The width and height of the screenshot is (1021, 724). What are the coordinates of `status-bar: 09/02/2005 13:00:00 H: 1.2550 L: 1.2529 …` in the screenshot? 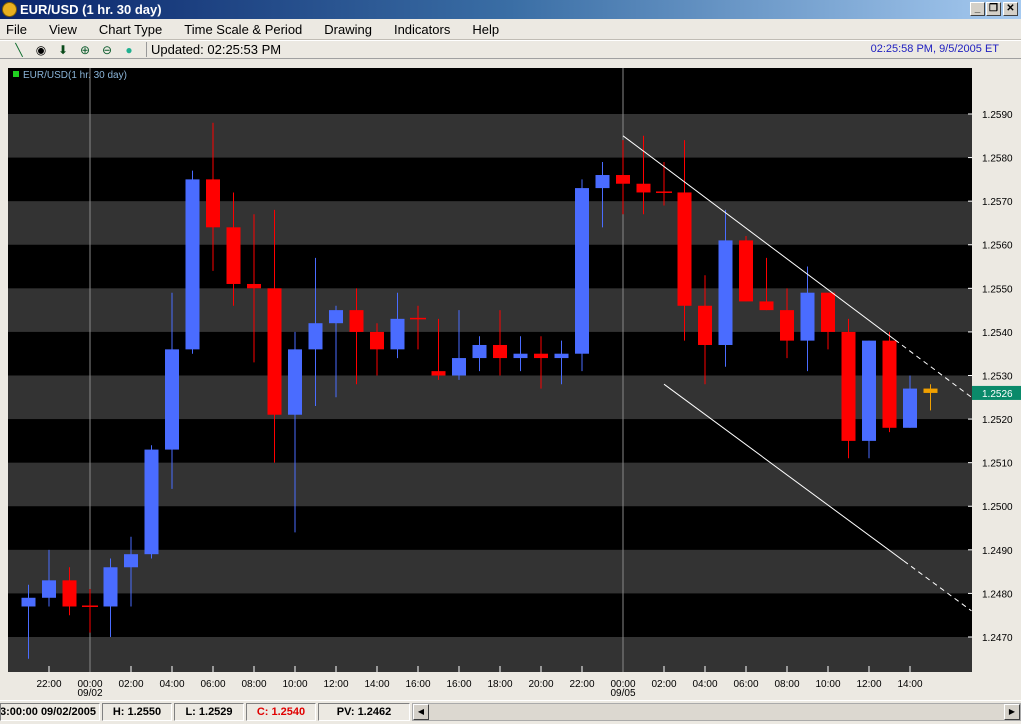 It's located at (510, 711).